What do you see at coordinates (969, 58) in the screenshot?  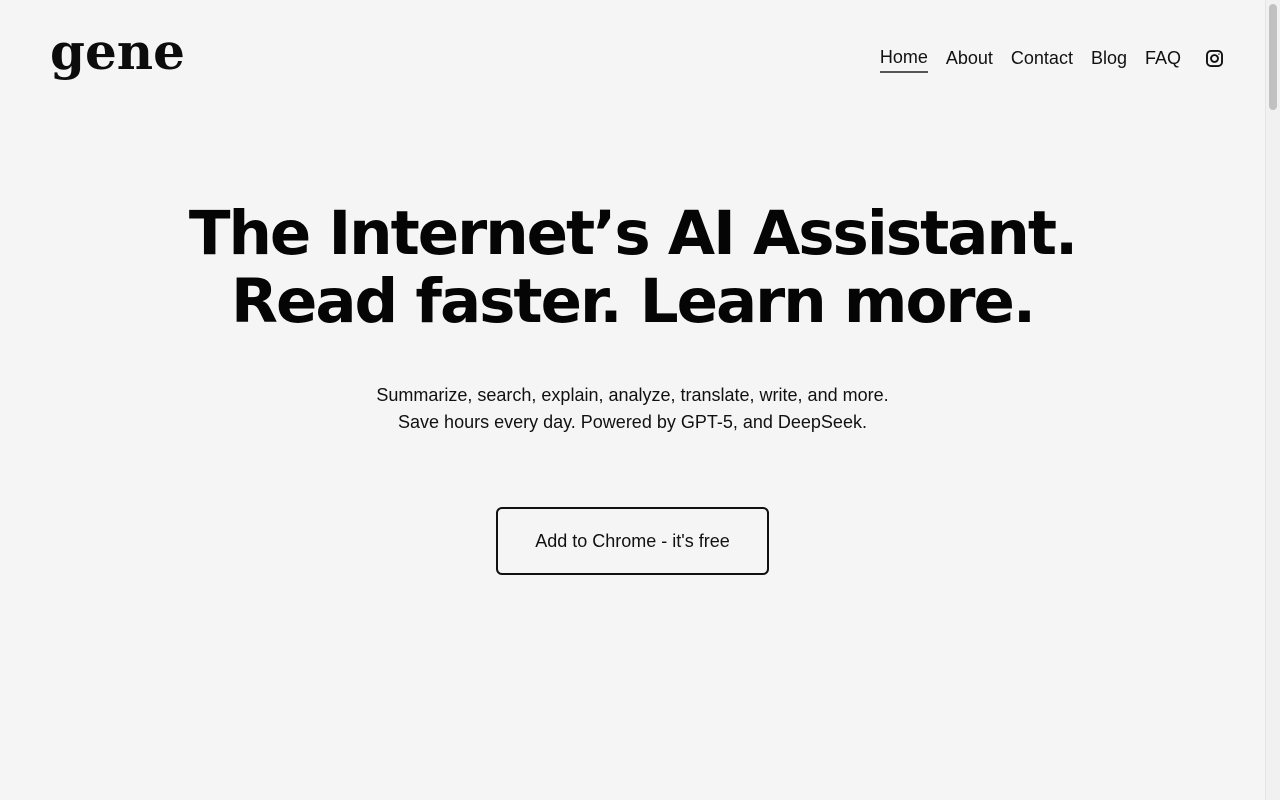 I see `nav-link-about: About` at bounding box center [969, 58].